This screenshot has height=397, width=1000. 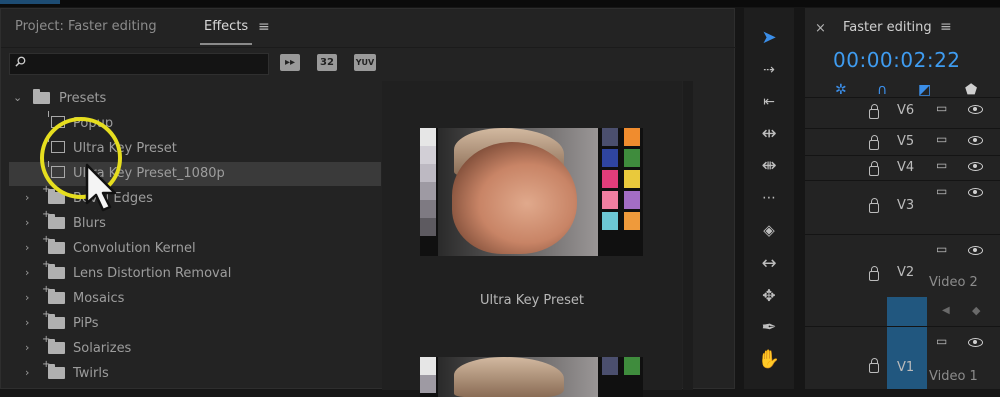 I want to click on playhead-timecode: 00:00:02:22, so click(x=897, y=60).